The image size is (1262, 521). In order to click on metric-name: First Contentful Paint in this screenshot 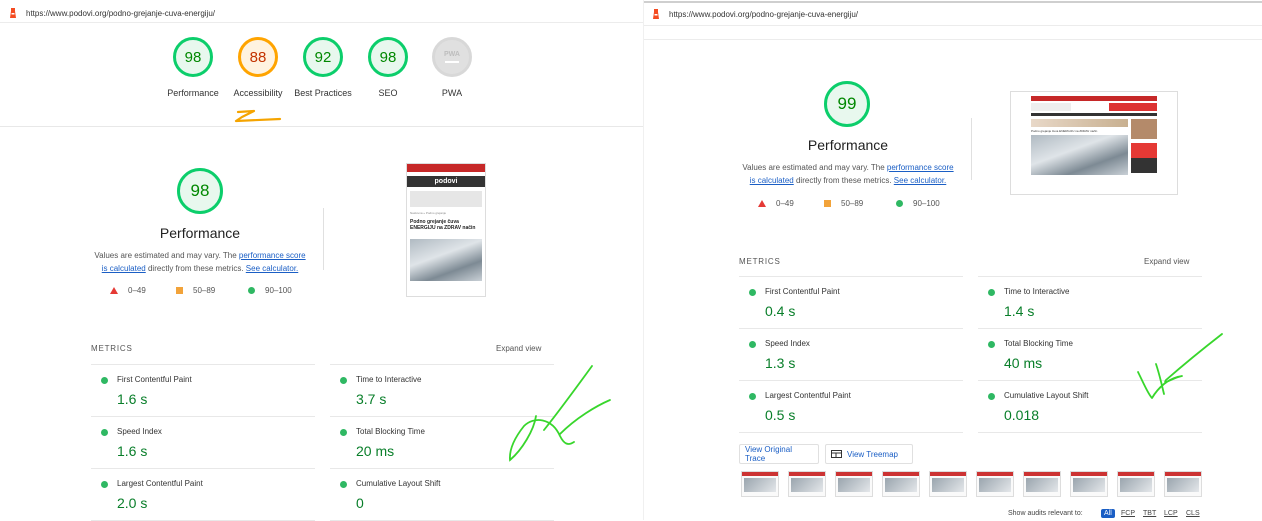, I will do `click(802, 291)`.